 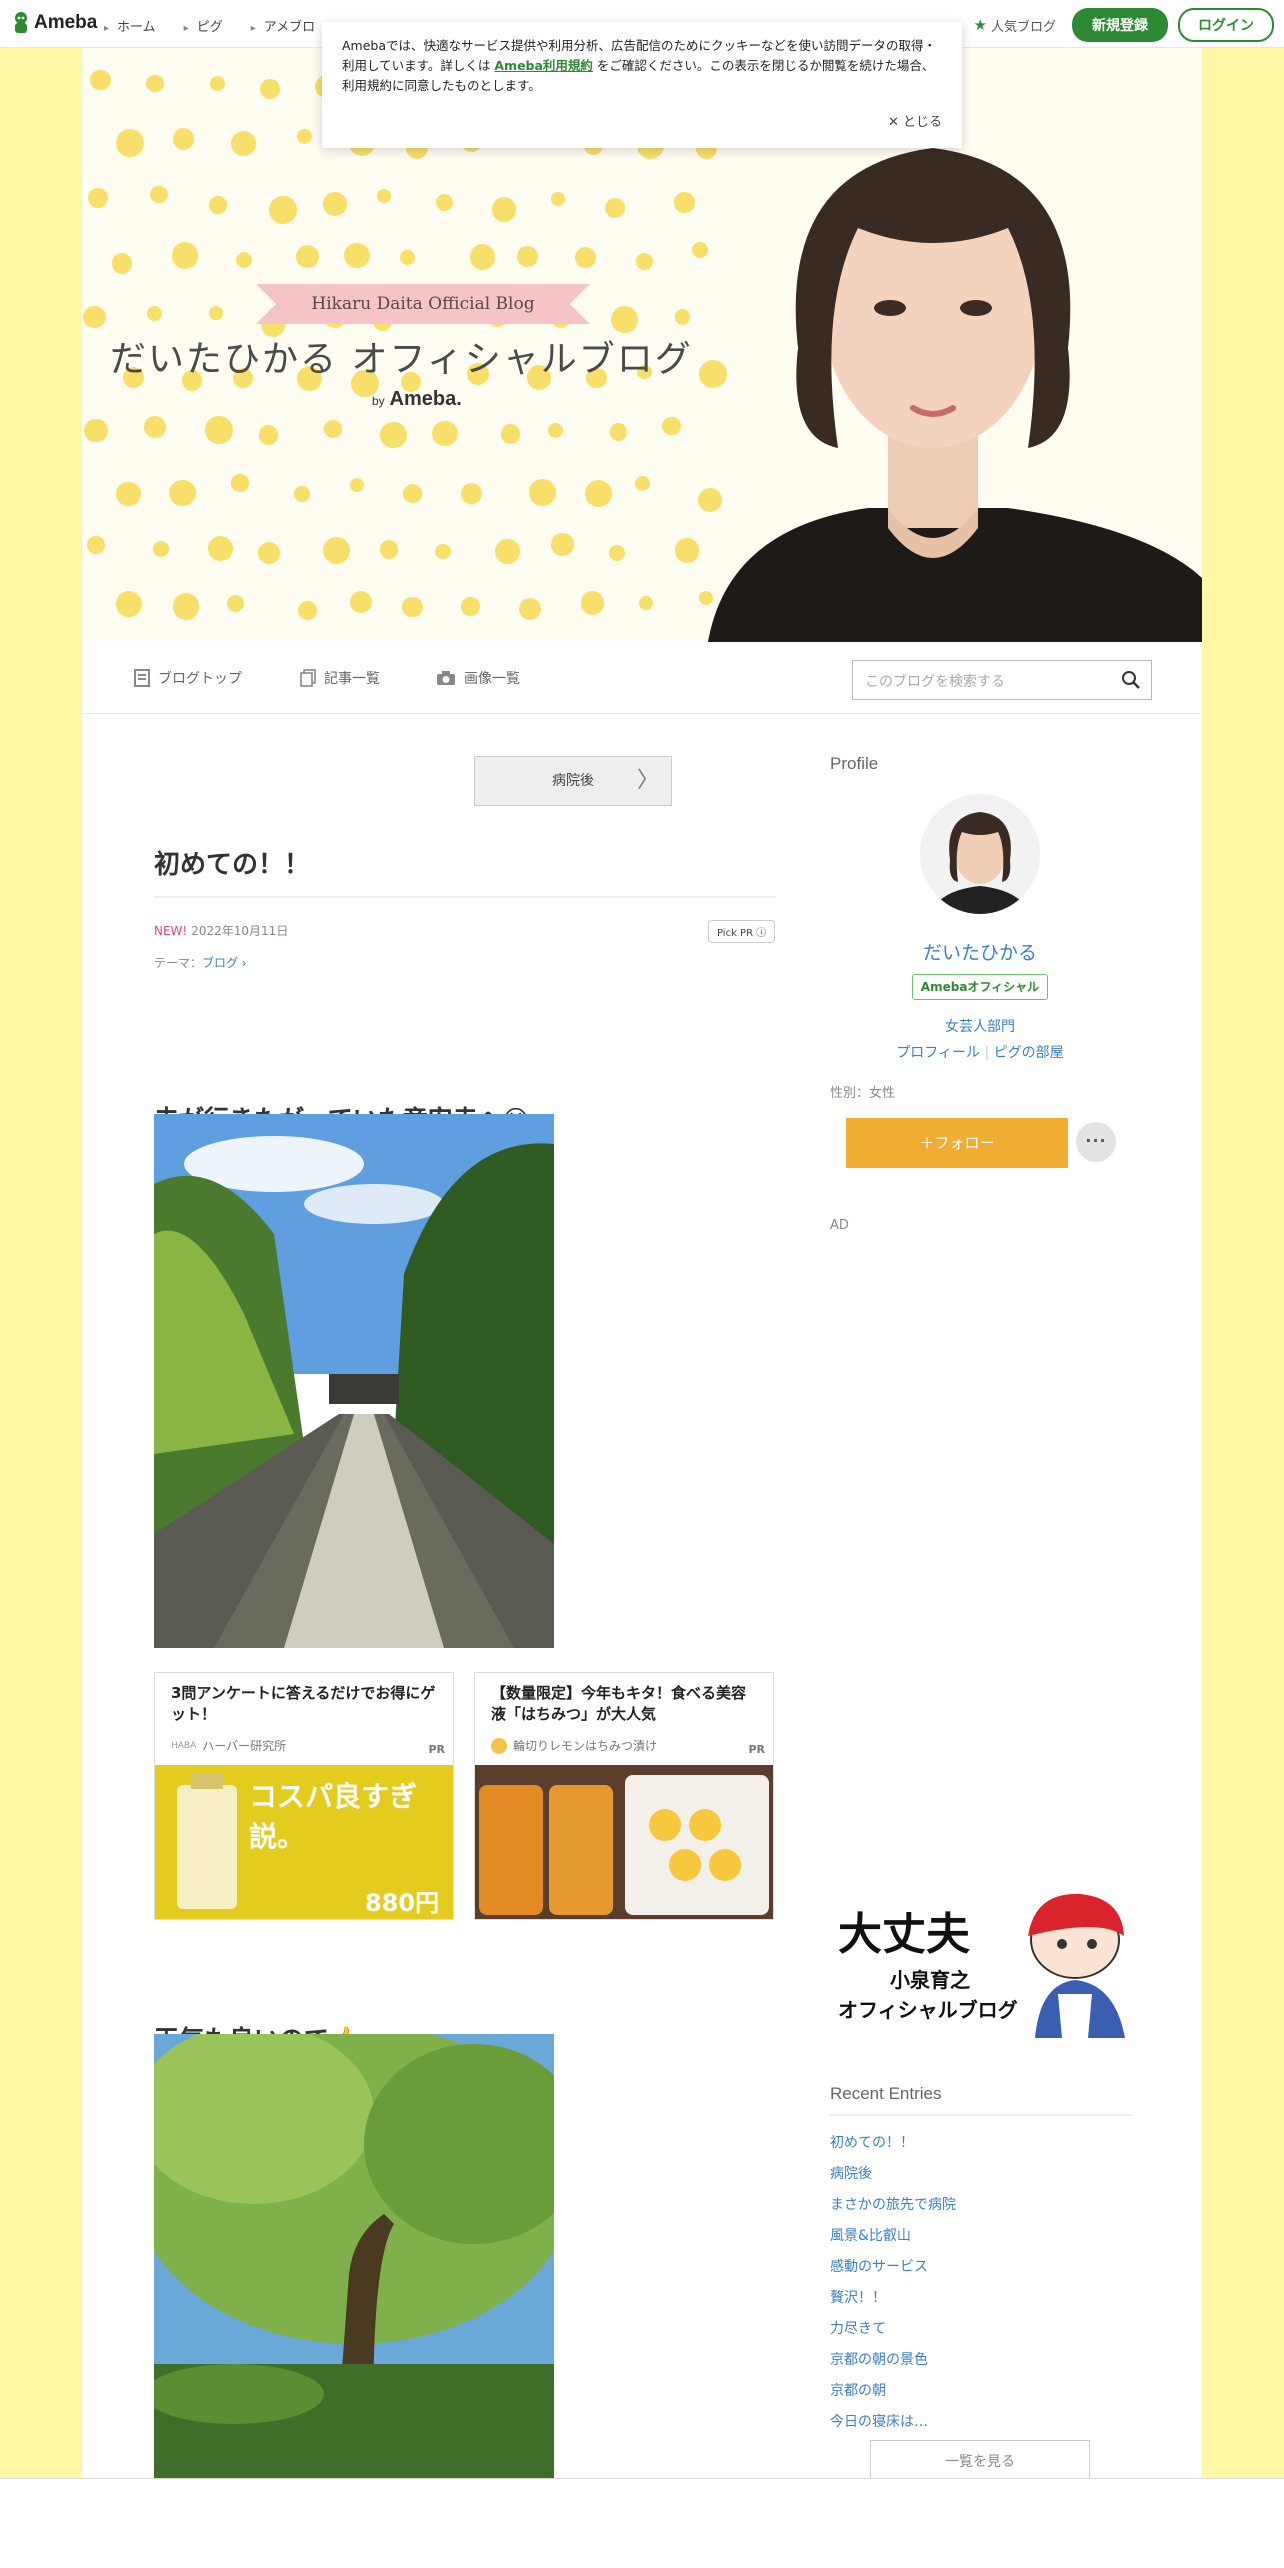 I want to click on article-date: 2022年10月11日, so click(x=240, y=931).